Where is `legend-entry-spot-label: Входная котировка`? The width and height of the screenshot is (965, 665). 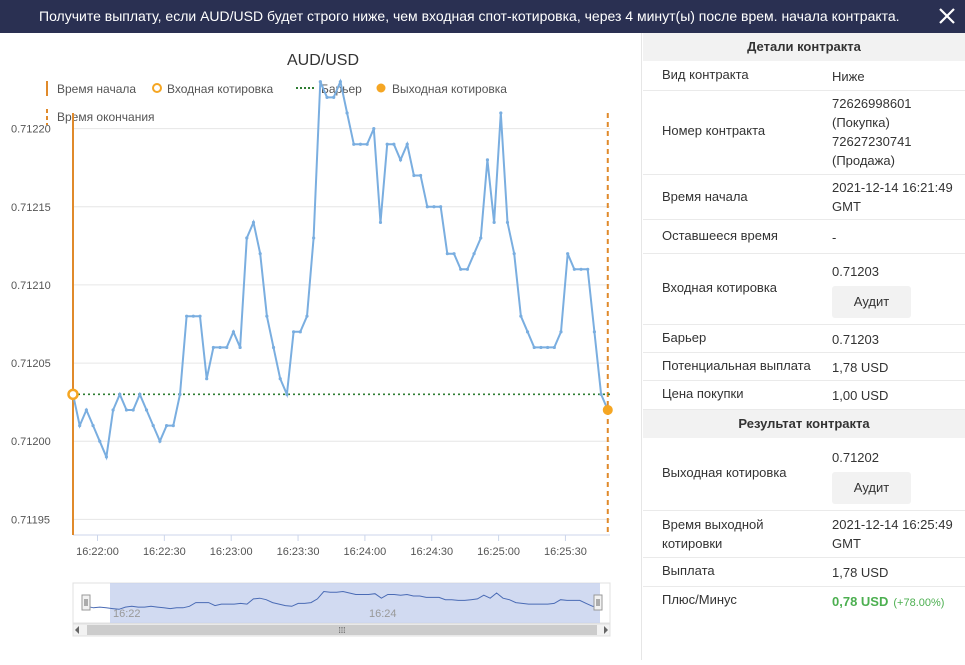
legend-entry-spot-label: Входная котировка is located at coordinates (220, 89).